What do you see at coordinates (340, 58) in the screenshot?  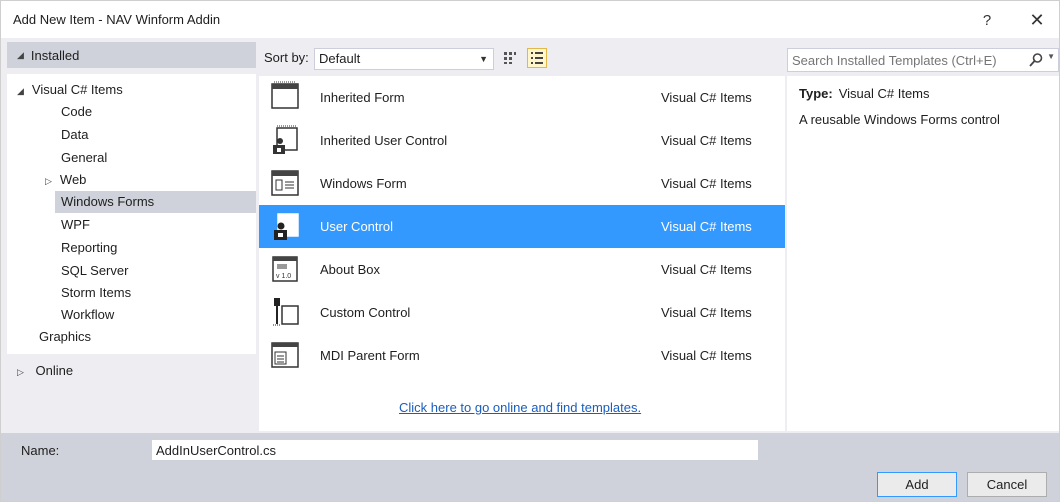 I see `sort-by-value: Default` at bounding box center [340, 58].